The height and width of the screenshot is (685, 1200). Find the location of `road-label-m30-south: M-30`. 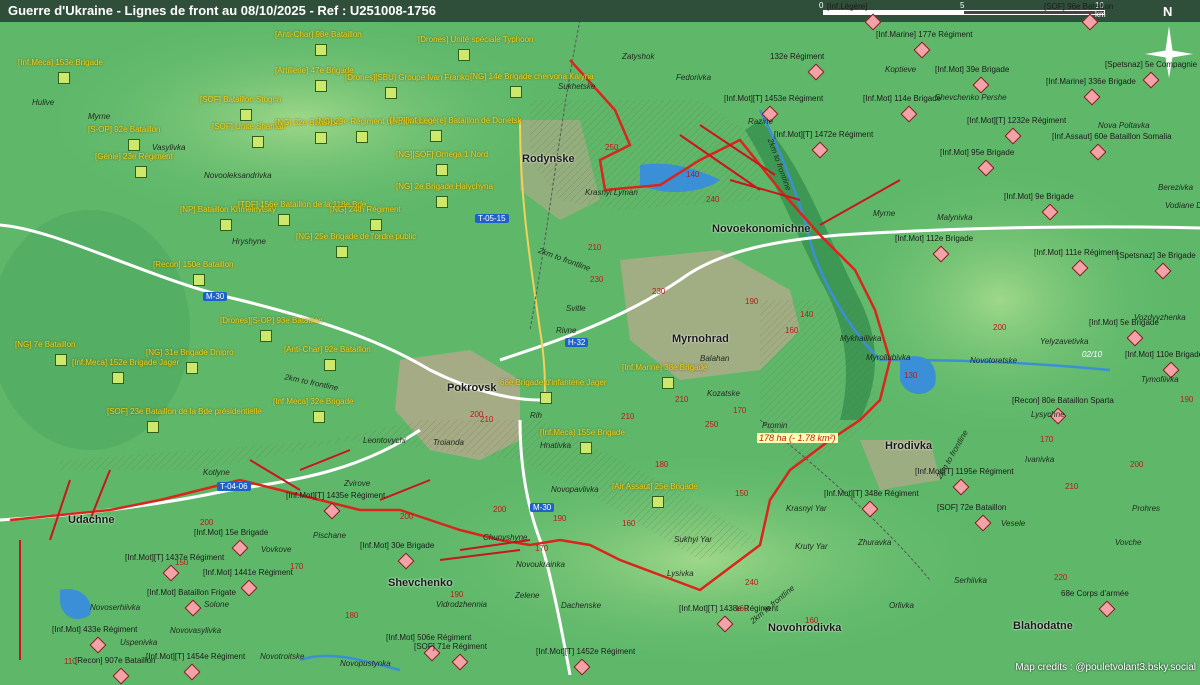

road-label-m30-south: M-30 is located at coordinates (542, 507).